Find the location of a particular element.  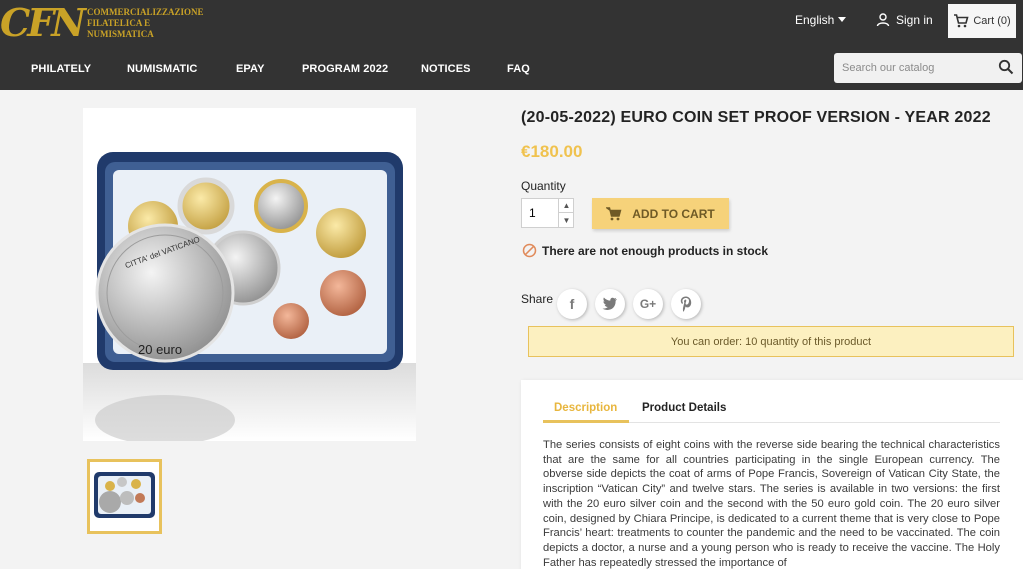

sign-in-label: Sign in is located at coordinates (914, 20).